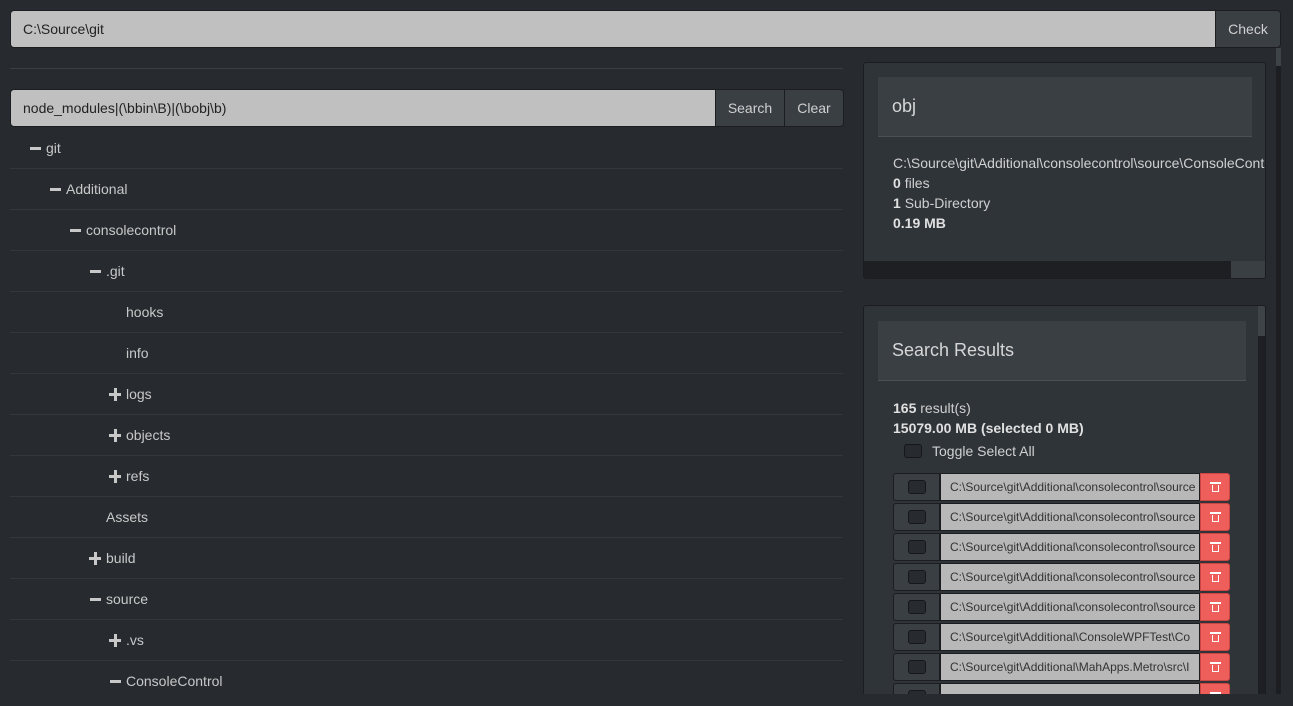  What do you see at coordinates (426, 435) in the screenshot?
I see `tree-node: objects` at bounding box center [426, 435].